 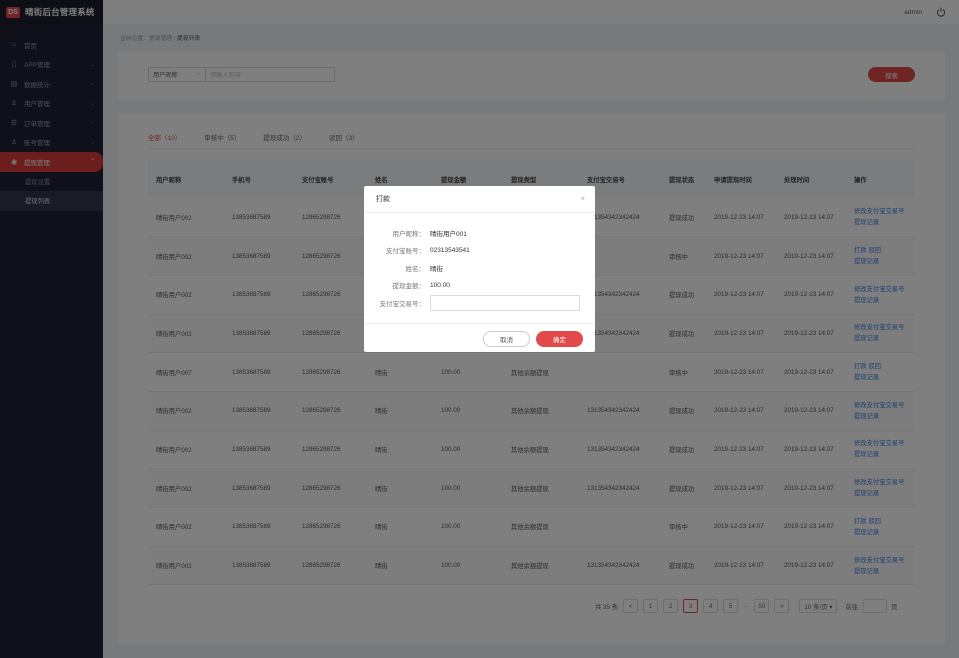 What do you see at coordinates (479, 233) in the screenshot?
I see `modal-row: 用户昵称： 晴街用户001` at bounding box center [479, 233].